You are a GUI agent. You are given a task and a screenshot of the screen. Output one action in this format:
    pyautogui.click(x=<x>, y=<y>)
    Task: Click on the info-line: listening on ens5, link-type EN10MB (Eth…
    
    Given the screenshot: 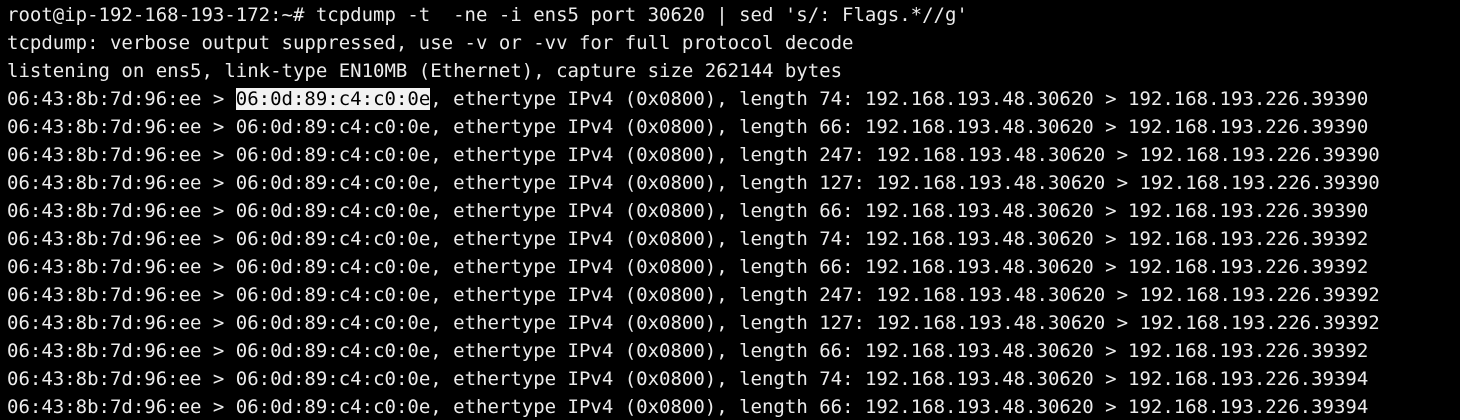 What is the action you would take?
    pyautogui.click(x=425, y=71)
    